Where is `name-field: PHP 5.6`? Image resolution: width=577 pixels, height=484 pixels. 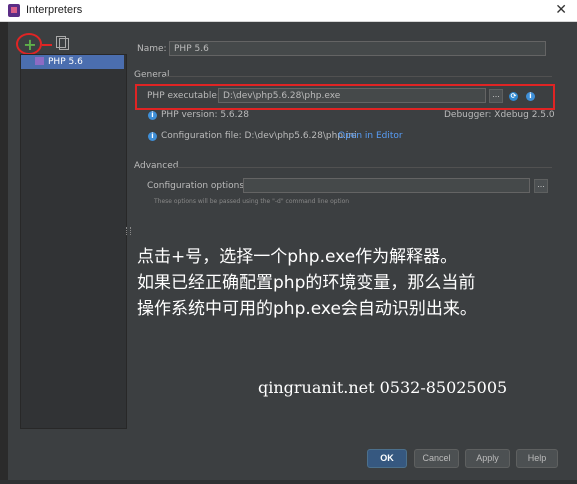 name-field: PHP 5.6 is located at coordinates (357, 48).